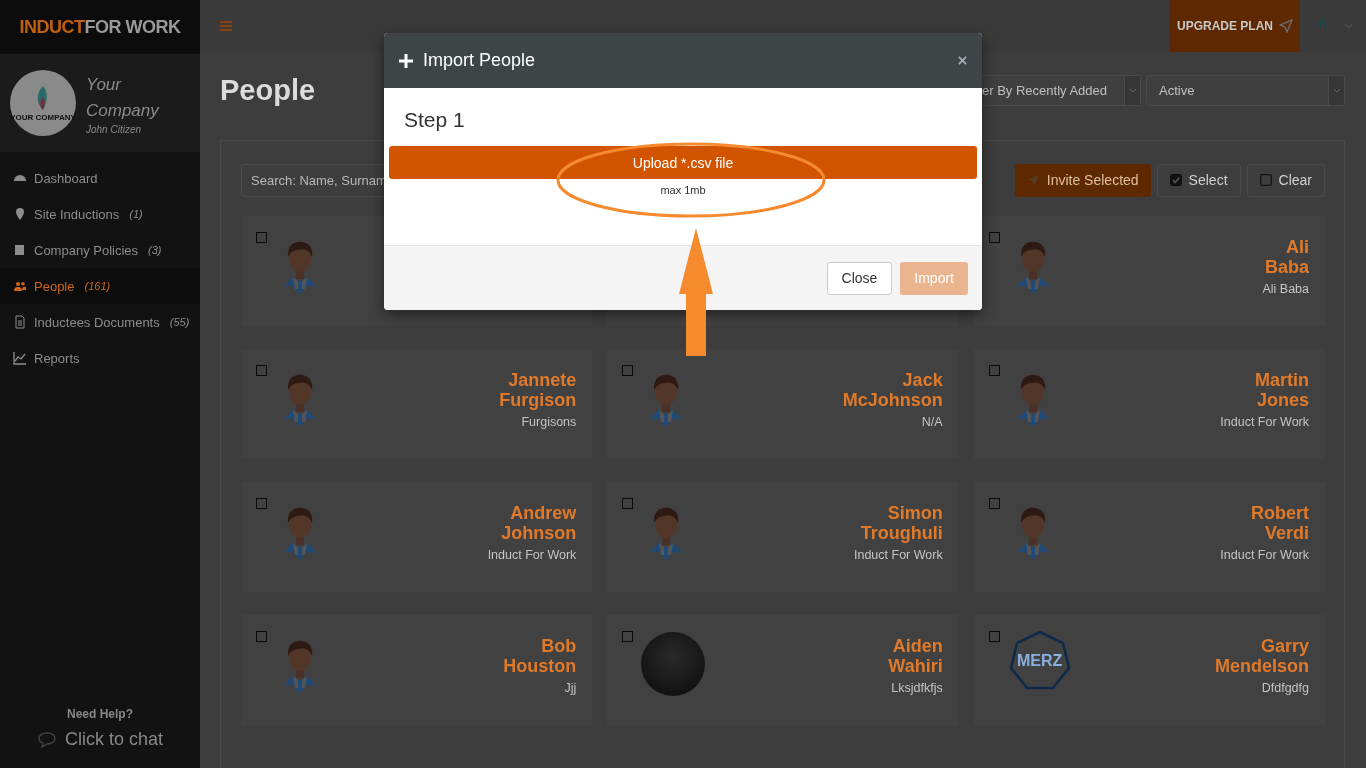  I want to click on page-title: People, so click(268, 90).